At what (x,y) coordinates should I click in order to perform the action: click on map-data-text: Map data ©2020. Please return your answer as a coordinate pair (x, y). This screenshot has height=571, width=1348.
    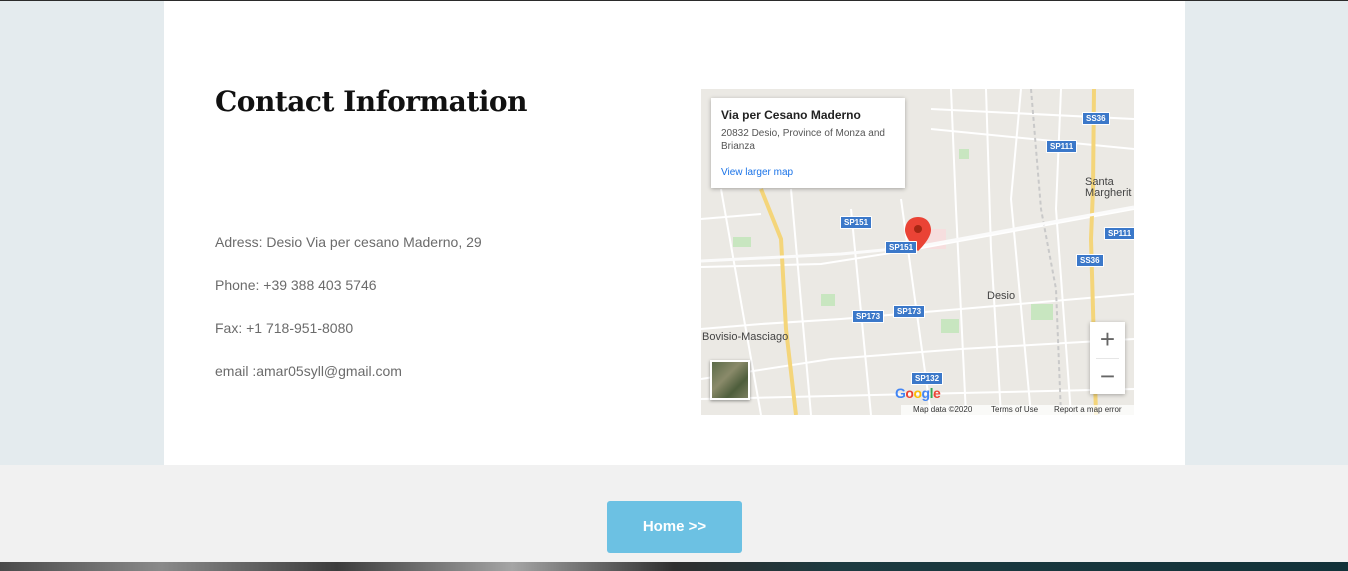
    Looking at the image, I should click on (943, 409).